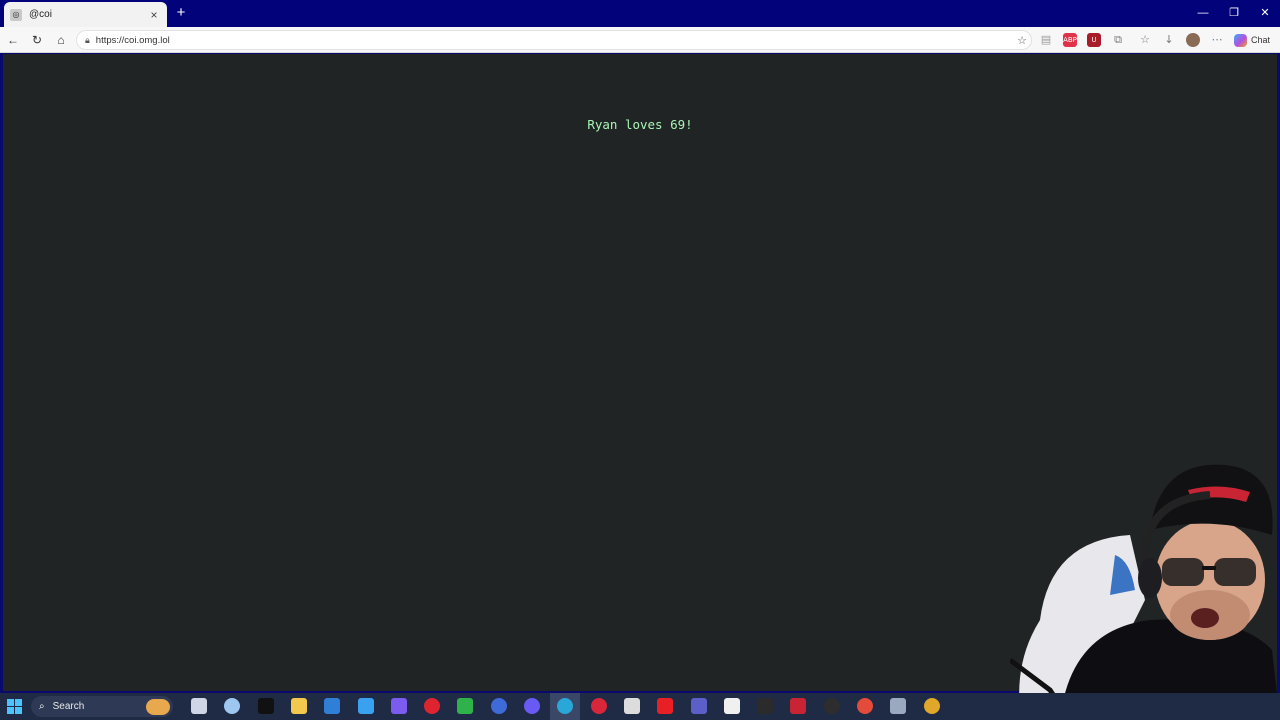  I want to click on clapper-icon, so click(632, 706).